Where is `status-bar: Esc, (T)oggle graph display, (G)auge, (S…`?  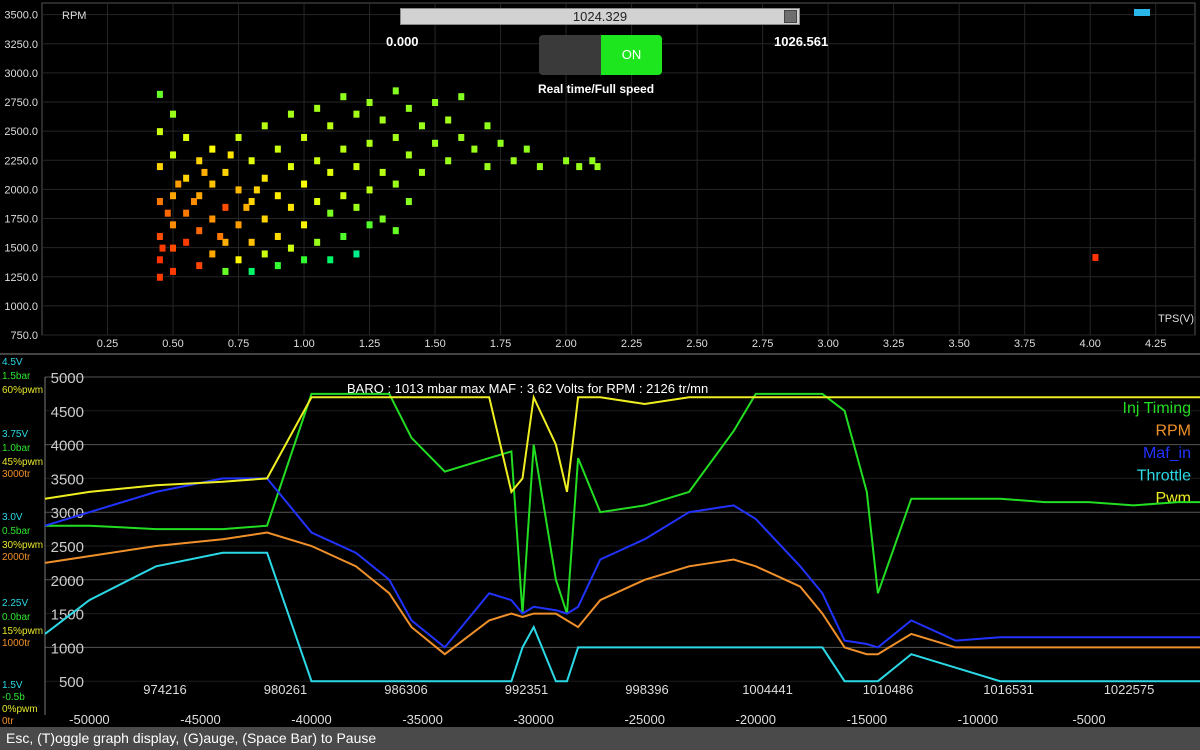 status-bar: Esc, (T)oggle graph display, (G)auge, (S… is located at coordinates (600, 738).